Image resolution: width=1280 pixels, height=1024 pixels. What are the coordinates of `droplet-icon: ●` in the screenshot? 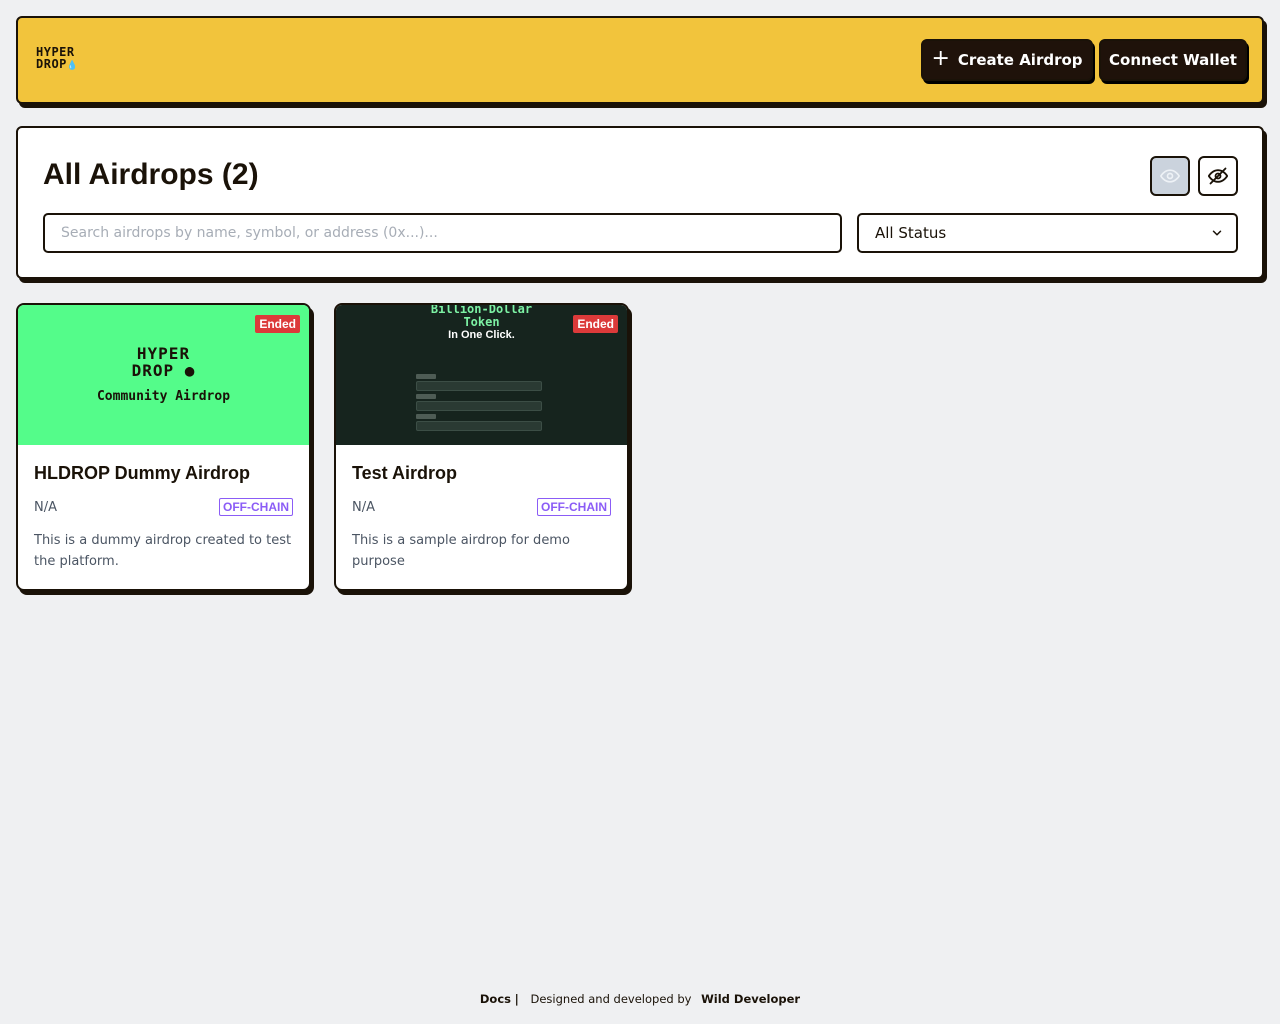 It's located at (190, 370).